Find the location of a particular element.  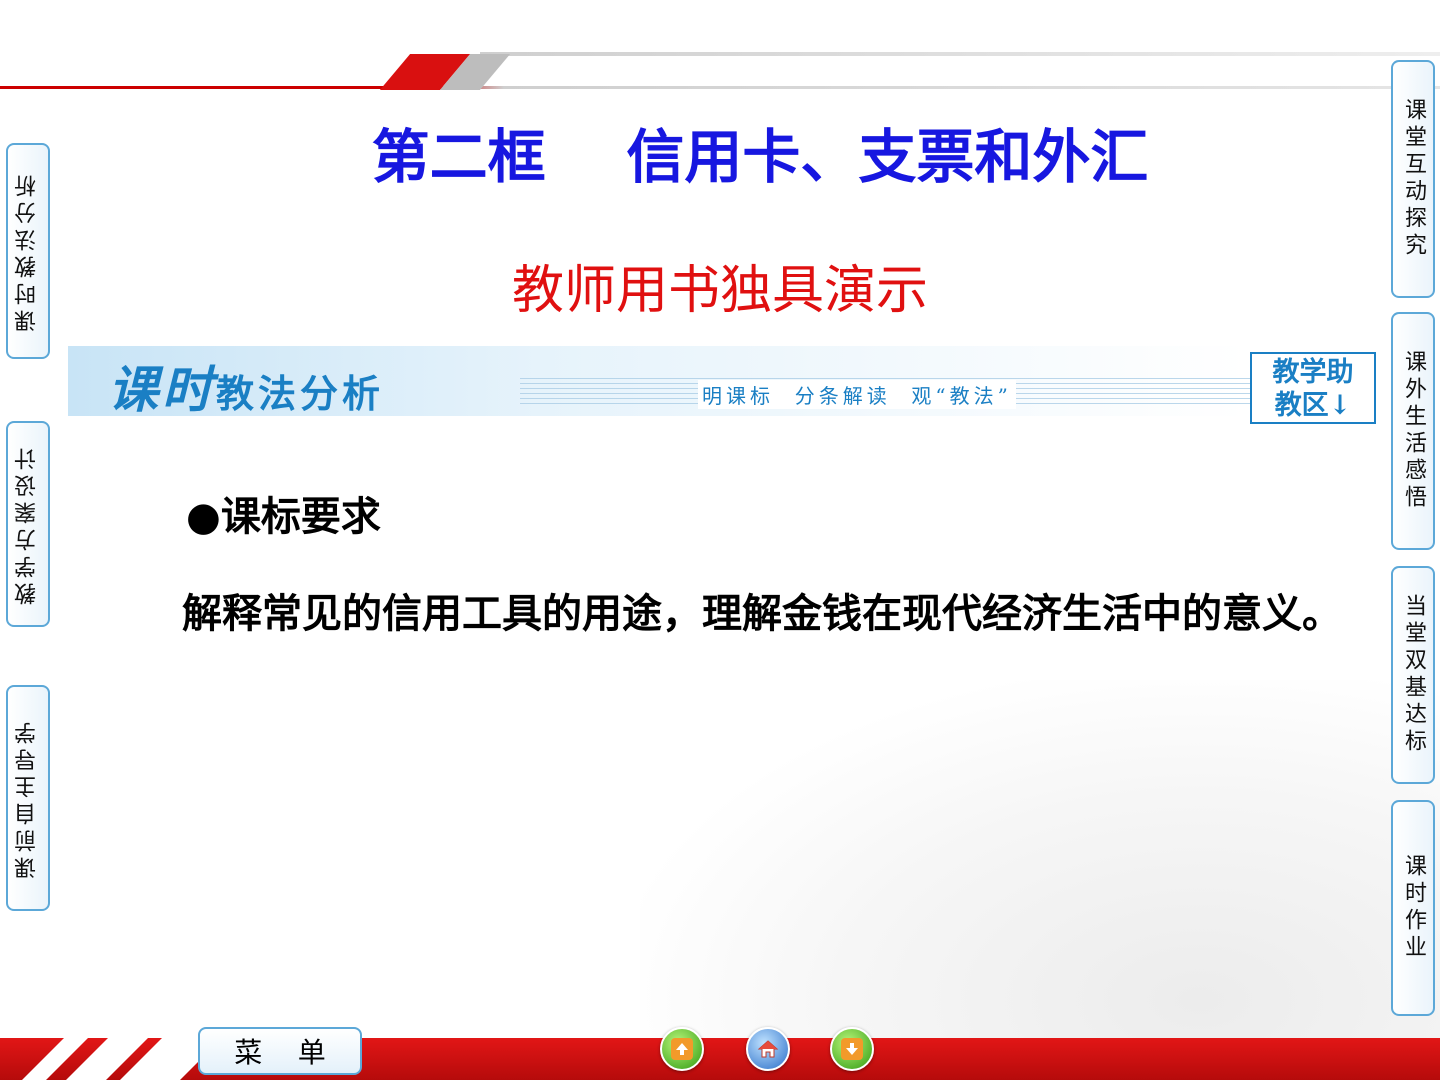

up-arrow-icon is located at coordinates (682, 1049).